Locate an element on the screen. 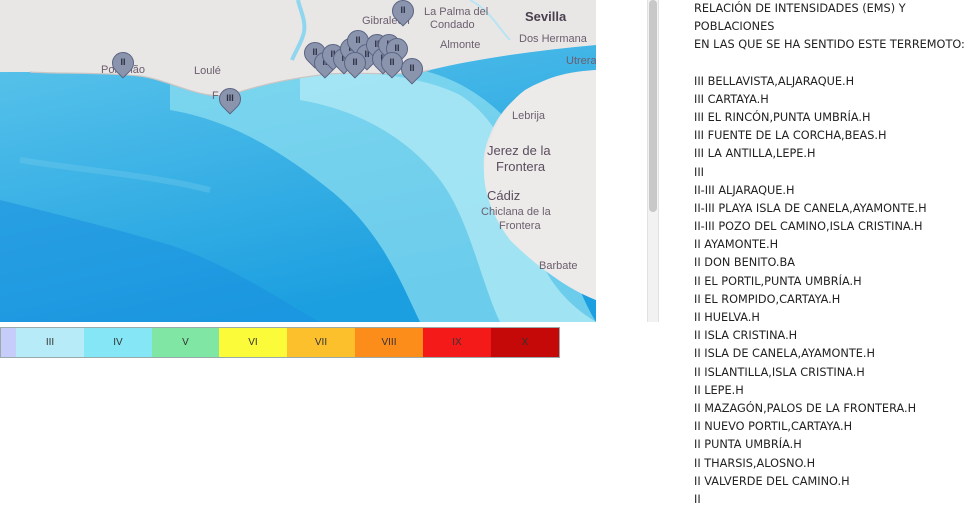 The image size is (980, 509). legend-cell-iii: III is located at coordinates (50, 342).